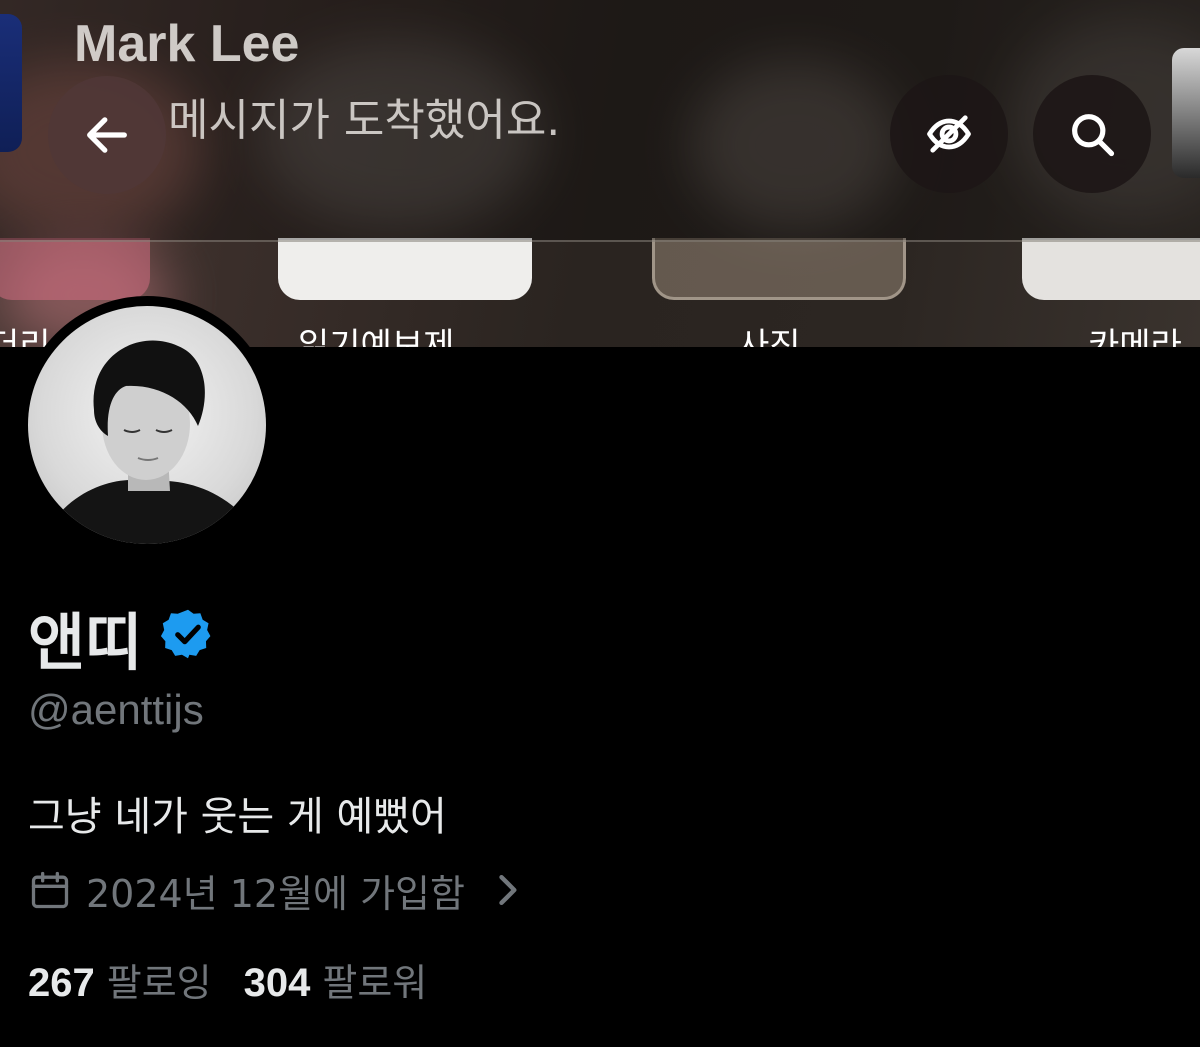 Image resolution: width=1200 pixels, height=1047 pixels. I want to click on hide-content-button, so click(949, 134).